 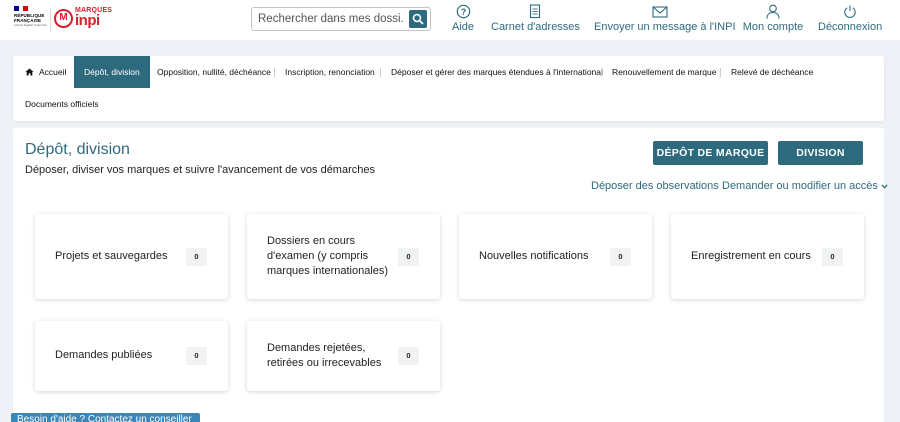 I want to click on card-enregistrement: Enregistrement en cours 0, so click(x=767, y=256).